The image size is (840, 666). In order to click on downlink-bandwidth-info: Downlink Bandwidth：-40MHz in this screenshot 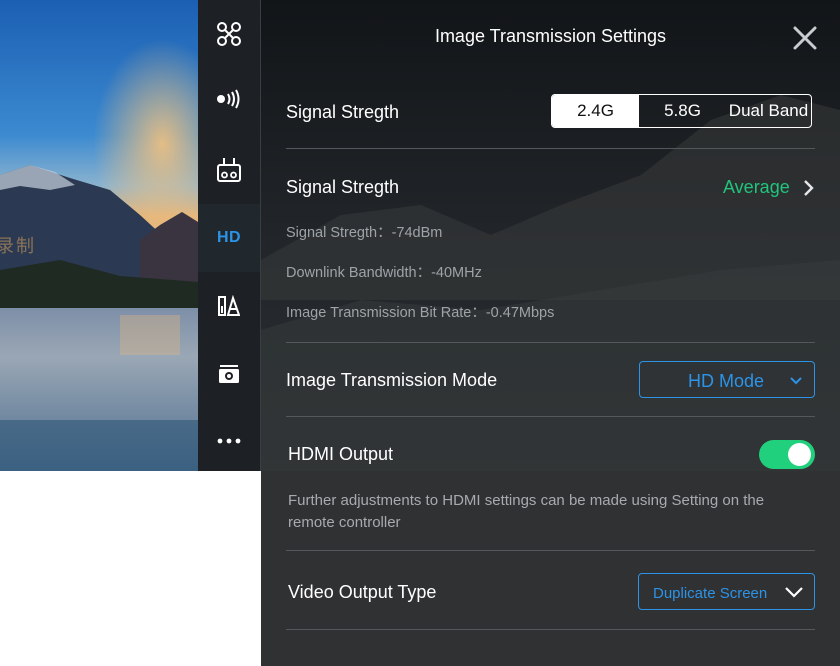, I will do `click(384, 273)`.